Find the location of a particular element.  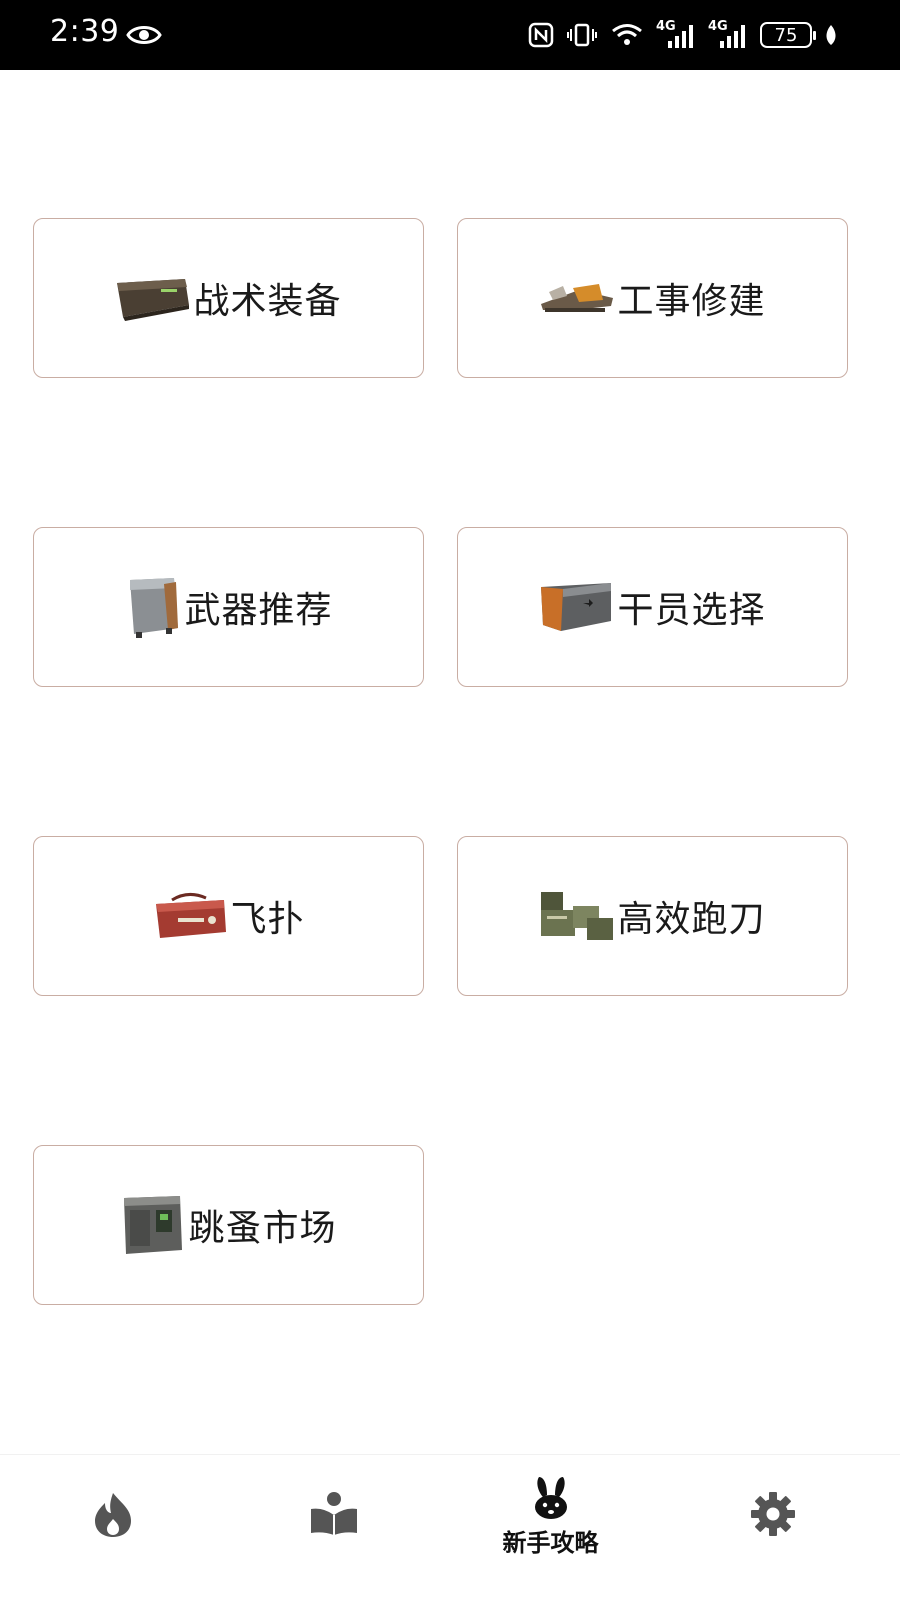

card-label: 武器推荐 is located at coordinates (258, 610).